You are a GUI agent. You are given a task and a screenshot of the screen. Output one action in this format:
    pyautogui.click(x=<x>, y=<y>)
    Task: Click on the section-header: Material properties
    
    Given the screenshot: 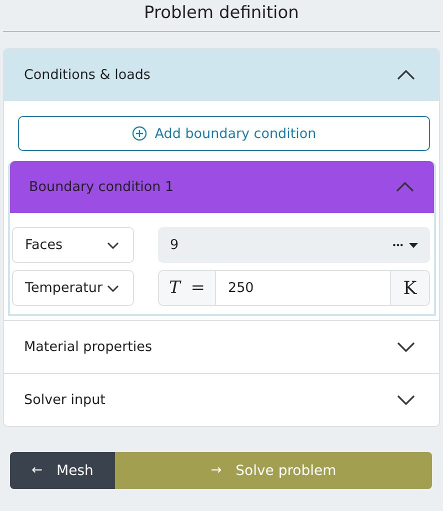 What is the action you would take?
    pyautogui.click(x=221, y=346)
    